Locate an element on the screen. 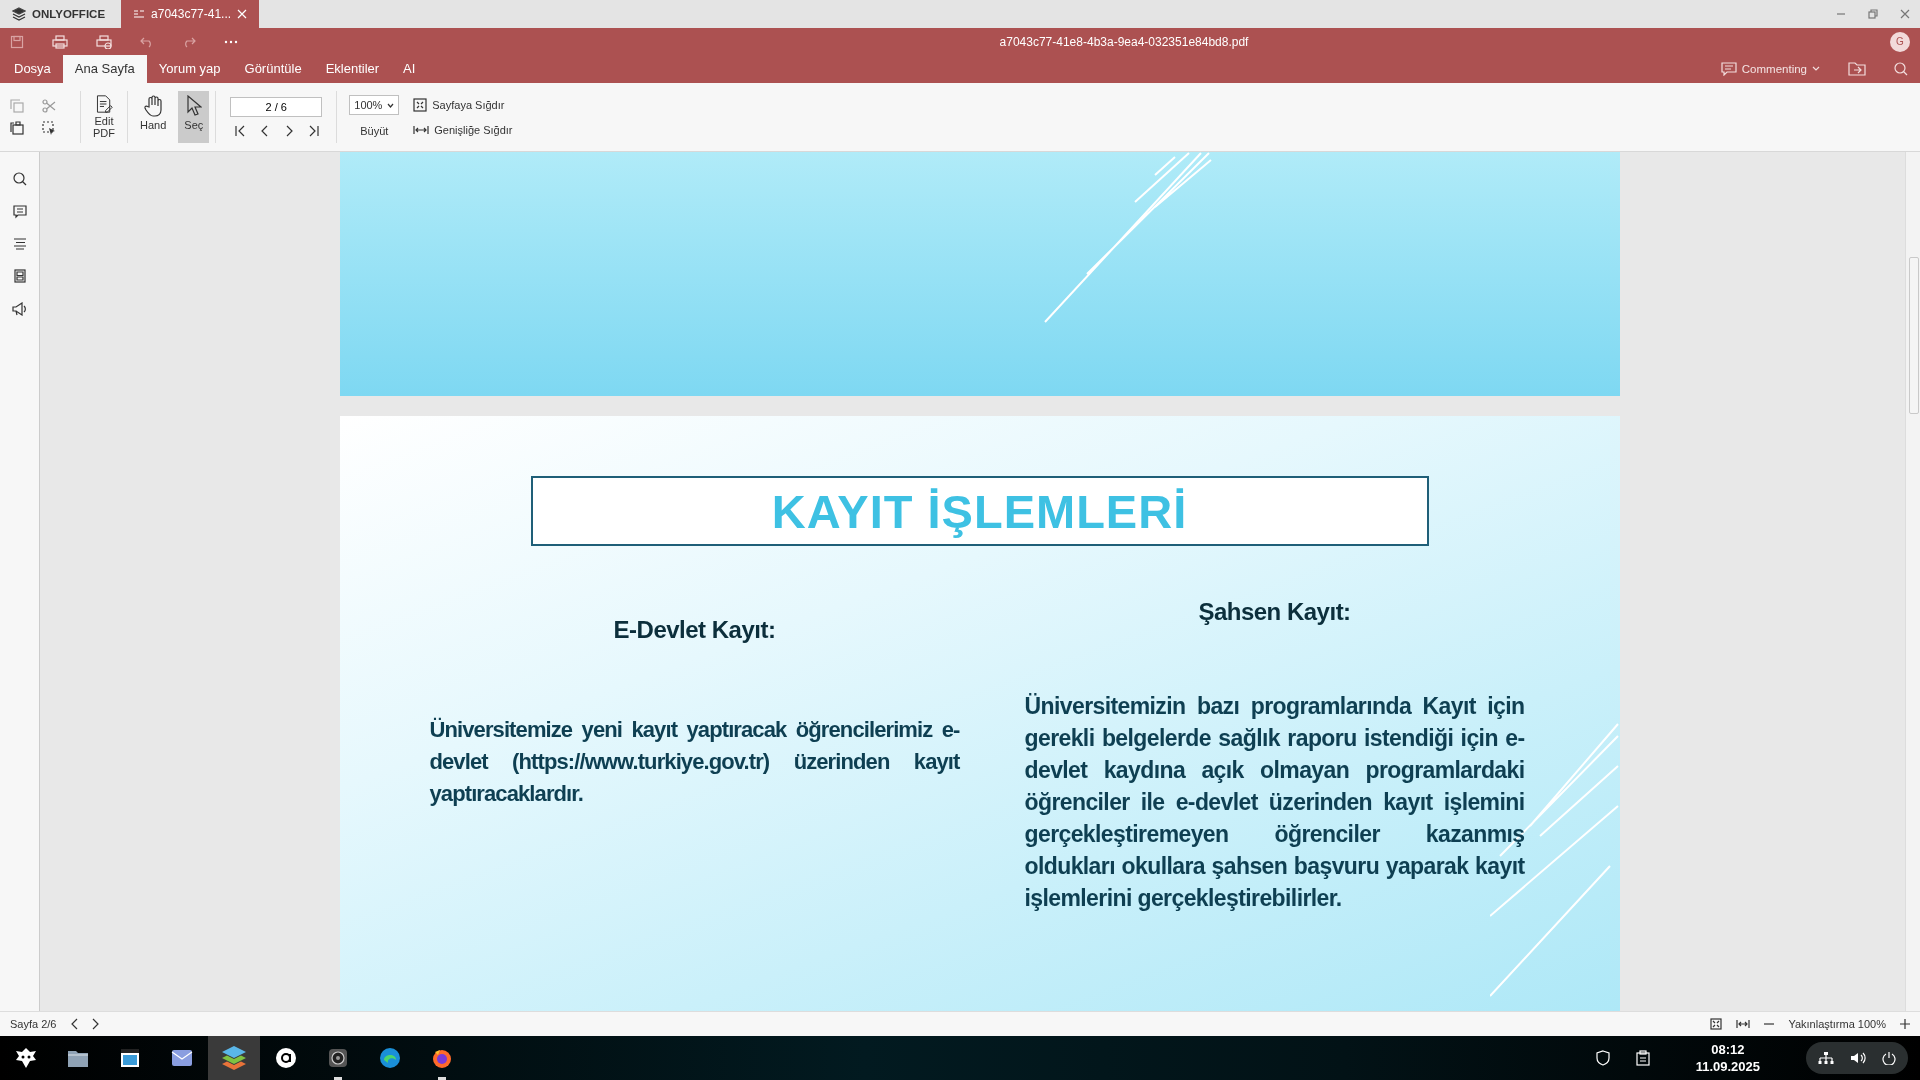  clock-time: 08:12 is located at coordinates (1728, 1049).